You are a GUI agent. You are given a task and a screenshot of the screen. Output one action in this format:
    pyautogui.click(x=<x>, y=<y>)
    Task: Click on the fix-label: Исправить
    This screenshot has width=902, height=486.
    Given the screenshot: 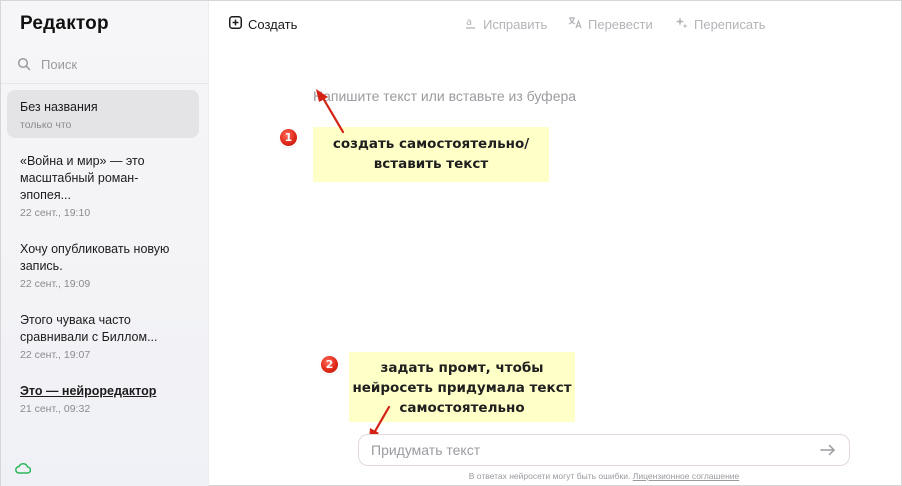 What is the action you would take?
    pyautogui.click(x=515, y=24)
    